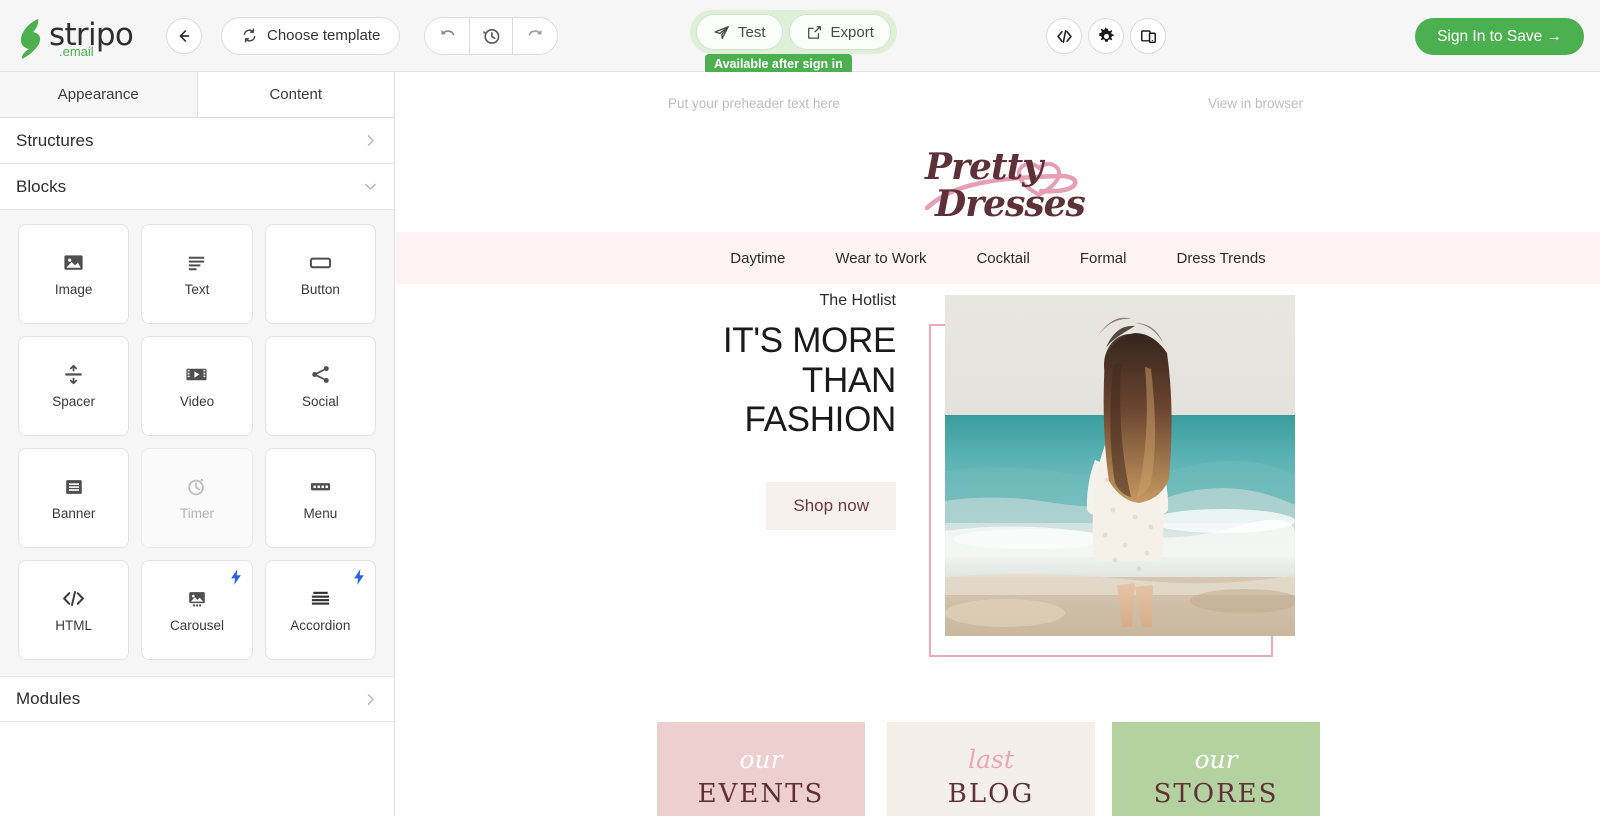 The height and width of the screenshot is (816, 1600). What do you see at coordinates (1255, 103) in the screenshot?
I see `view-in-browser-link: View in browser` at bounding box center [1255, 103].